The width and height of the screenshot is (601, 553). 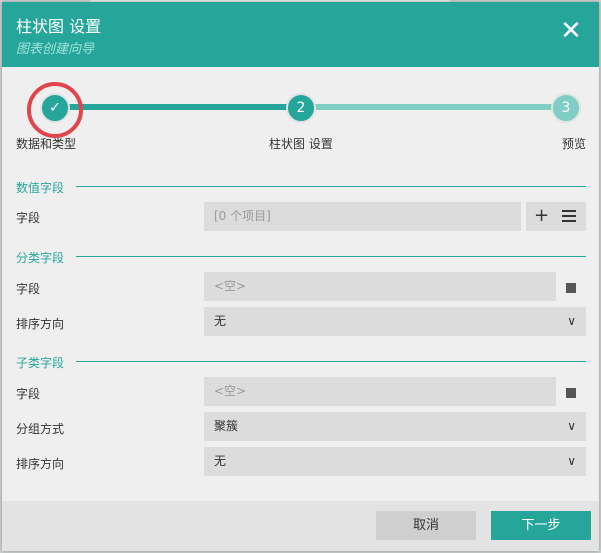 I want to click on value-field-list: [0 个项目], so click(x=362, y=216).